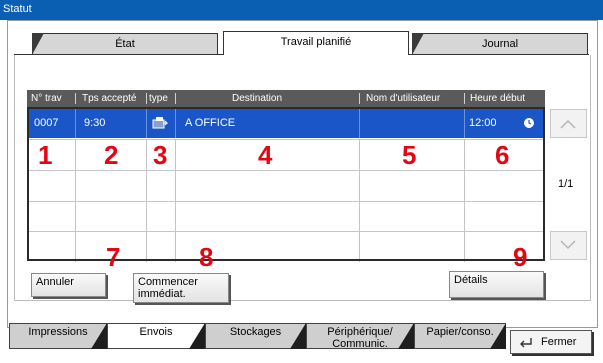  I want to click on table-row-selected: 0007 9:30 A OFFICE 12:00, so click(286, 123).